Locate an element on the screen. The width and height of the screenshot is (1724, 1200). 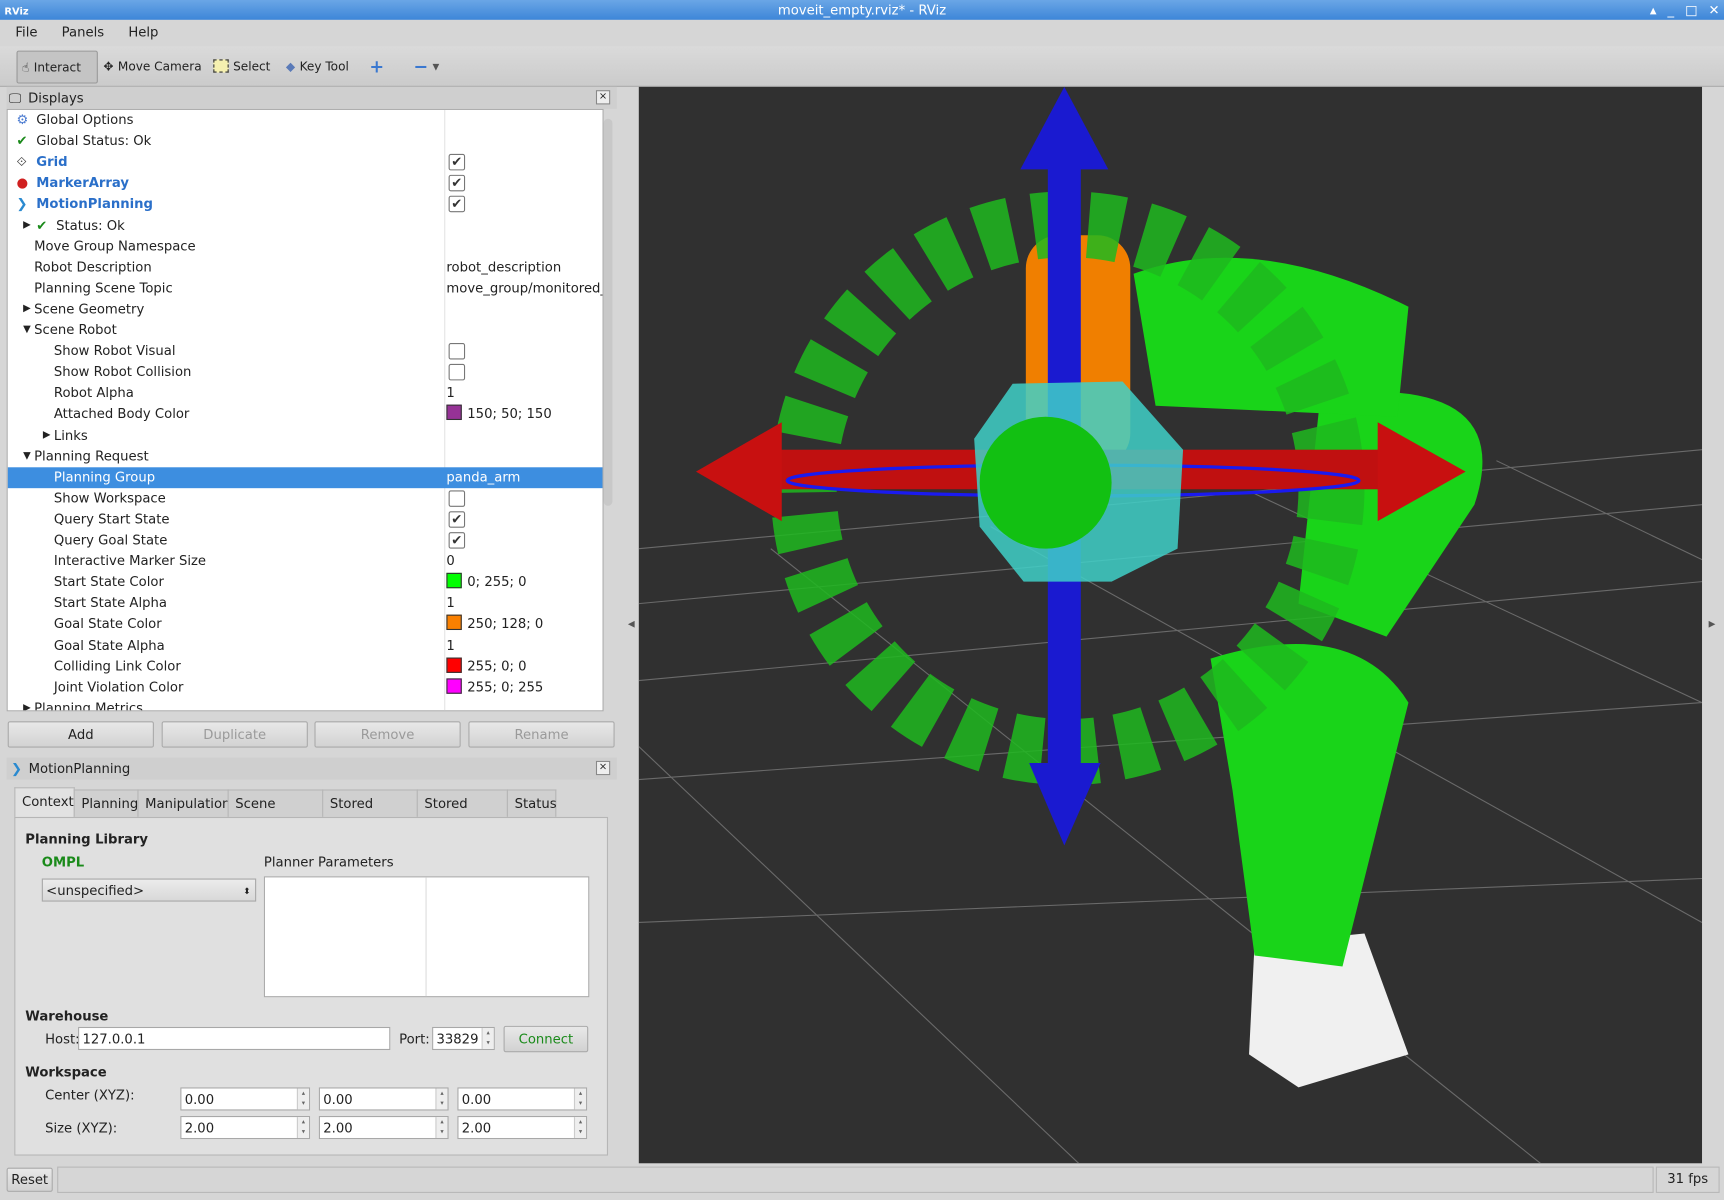
row-value: robot_description is located at coordinates (503, 267).